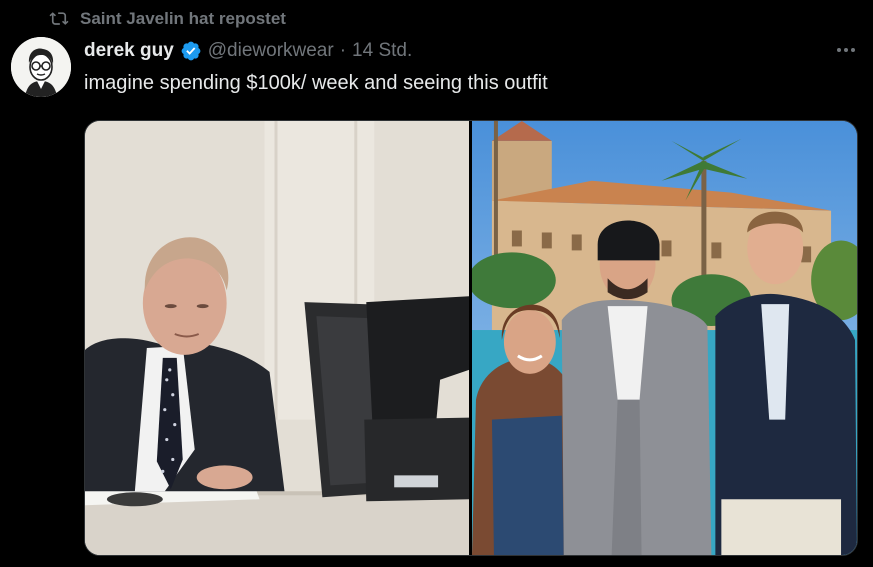  Describe the element at coordinates (846, 50) in the screenshot. I see `more-options-icon` at that location.